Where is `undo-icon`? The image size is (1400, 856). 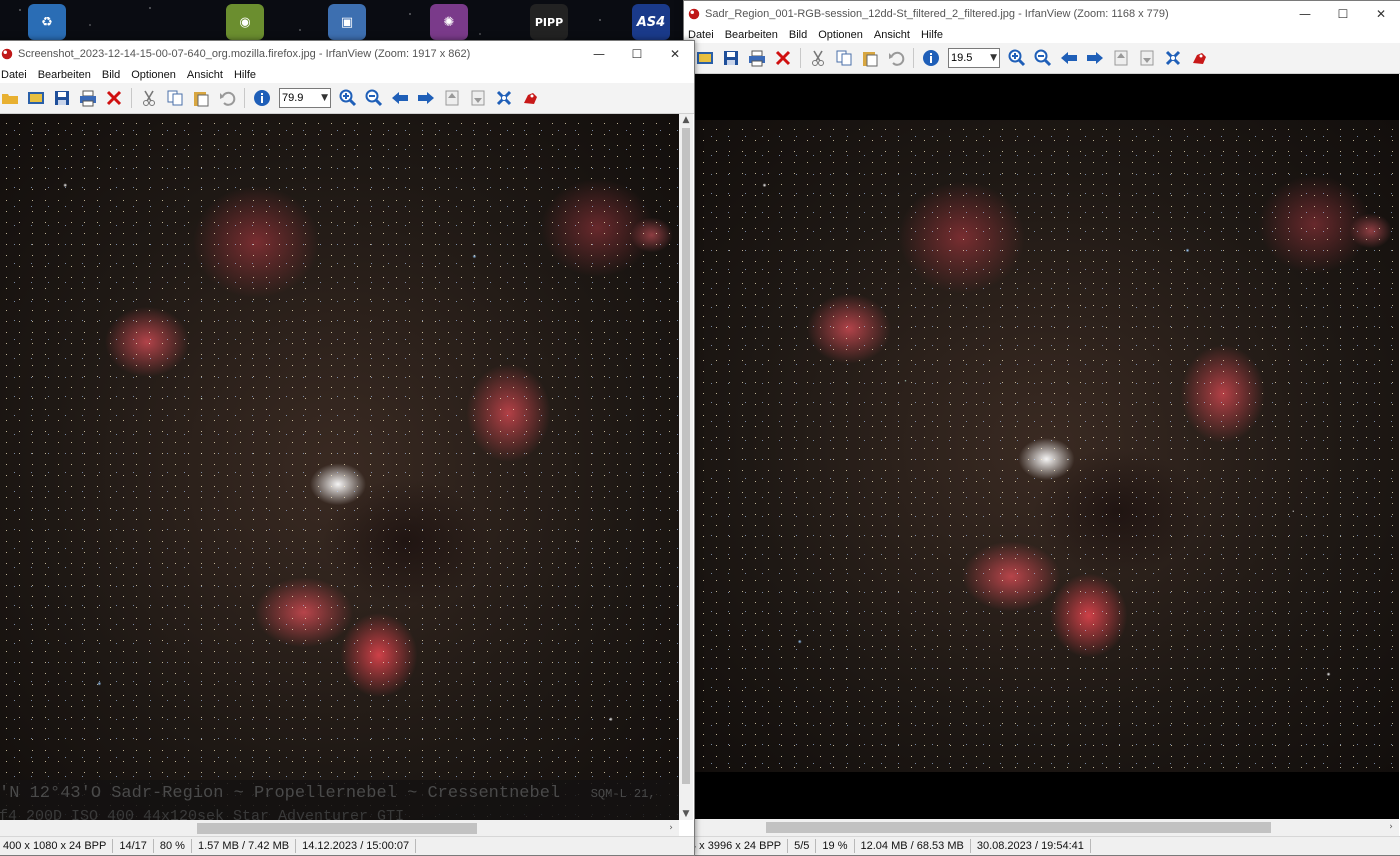 undo-icon is located at coordinates (897, 58).